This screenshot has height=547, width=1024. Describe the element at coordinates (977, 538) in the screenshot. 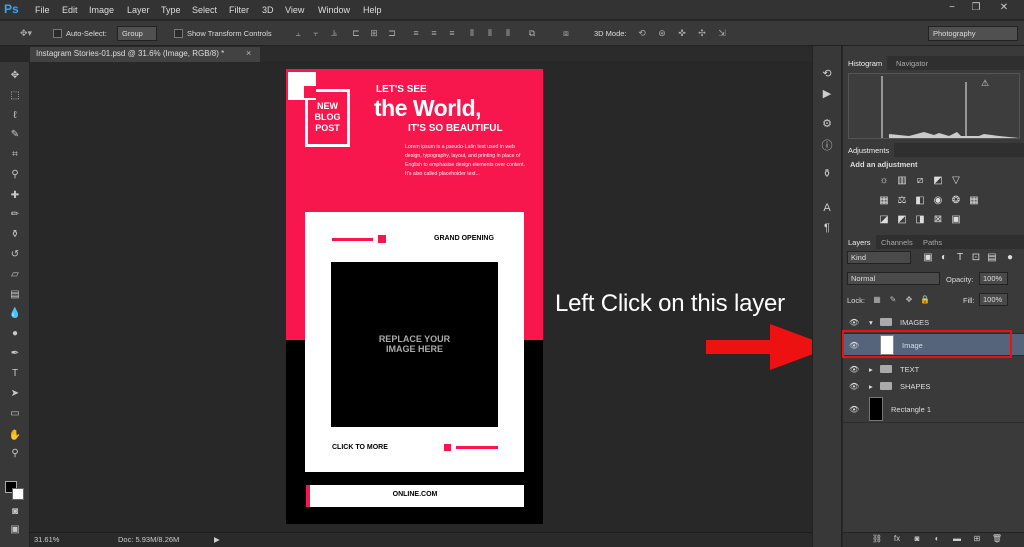

I see `new-layer-icon: ⊞` at that location.